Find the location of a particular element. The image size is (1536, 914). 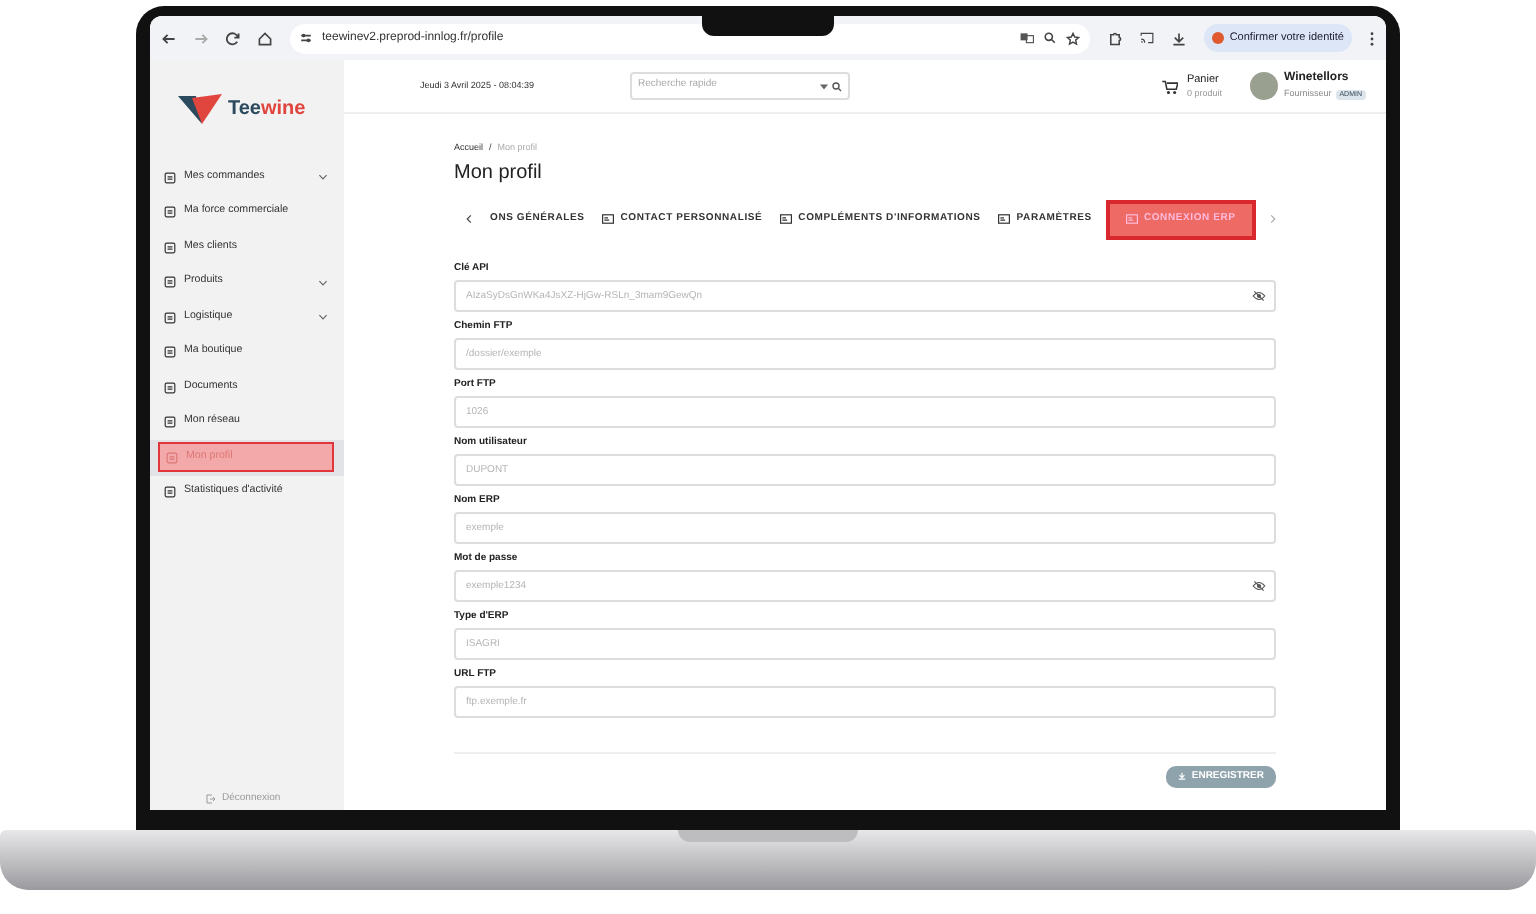

reload-icon is located at coordinates (233, 38).